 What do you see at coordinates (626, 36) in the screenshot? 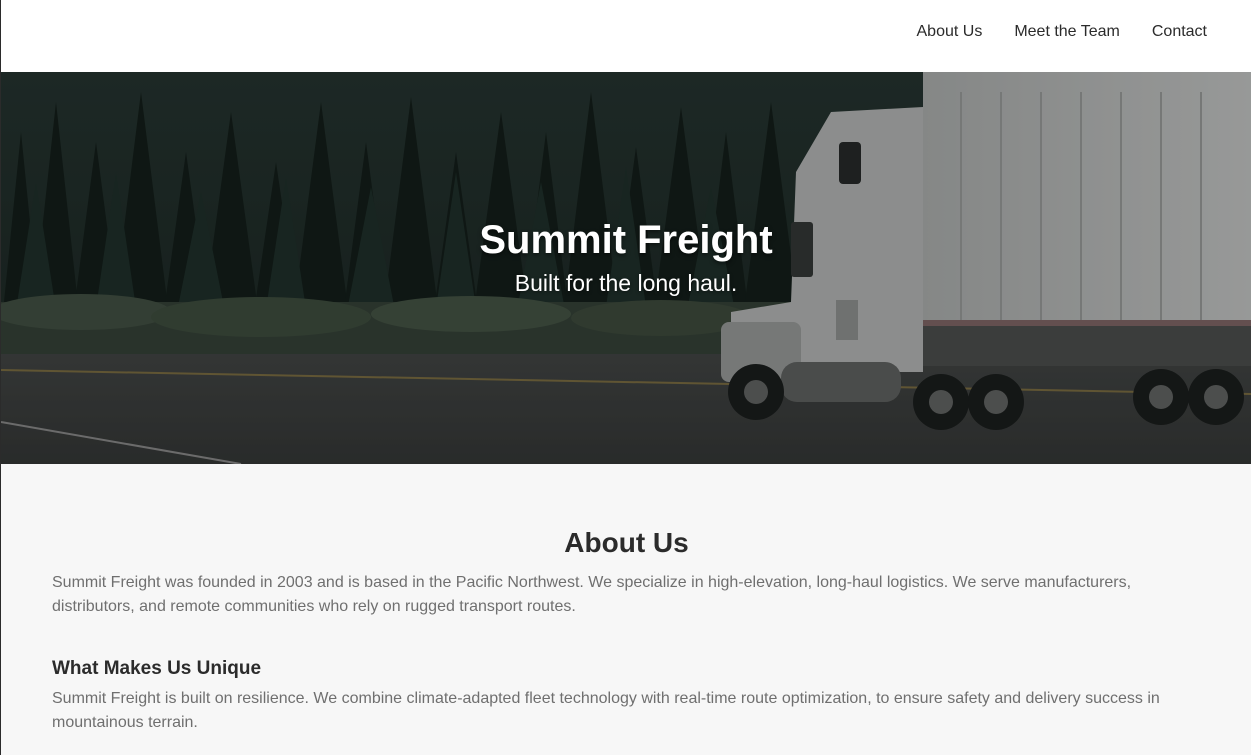
I see `top-navigation-bar: About Us Meet the Team Contact` at bounding box center [626, 36].